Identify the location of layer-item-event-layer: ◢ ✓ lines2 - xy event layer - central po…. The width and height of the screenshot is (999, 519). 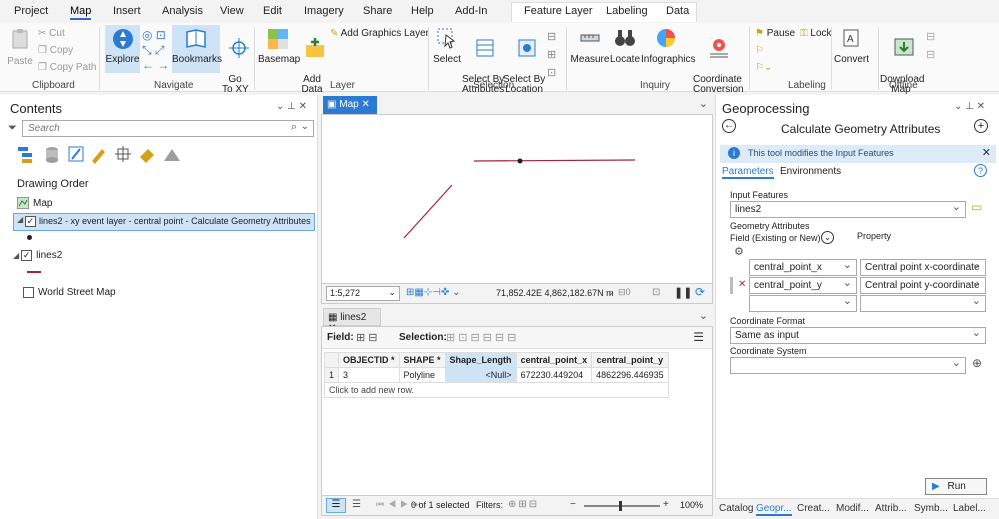
(164, 222).